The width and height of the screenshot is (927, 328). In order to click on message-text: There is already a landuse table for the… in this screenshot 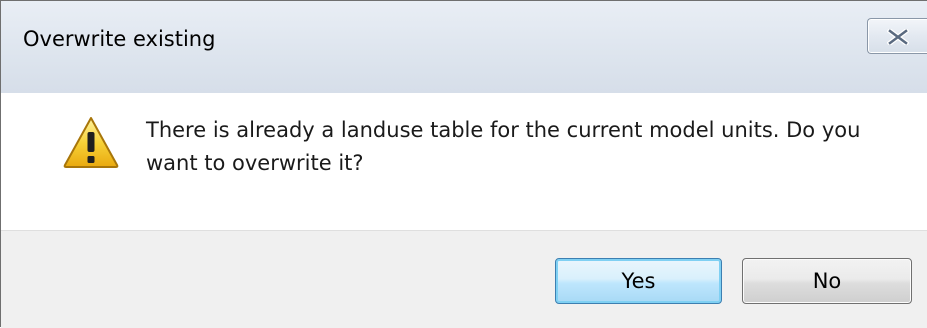, I will do `click(503, 146)`.